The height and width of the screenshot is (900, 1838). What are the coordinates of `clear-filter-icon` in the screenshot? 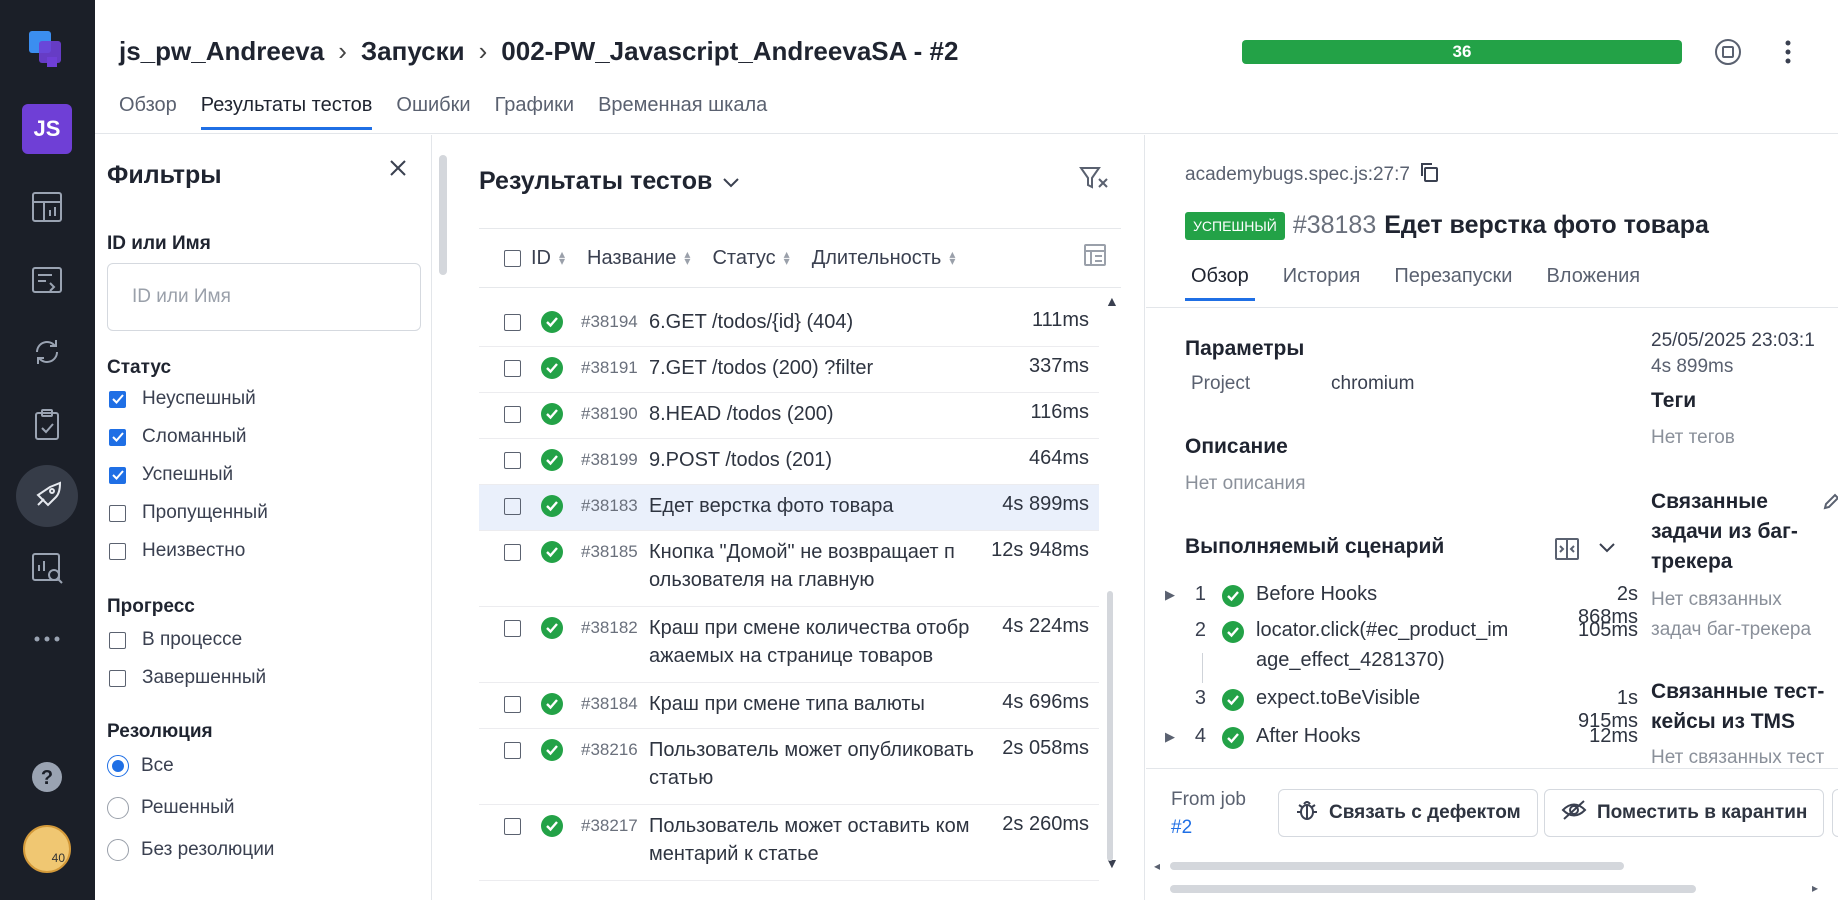 It's located at (1094, 181).